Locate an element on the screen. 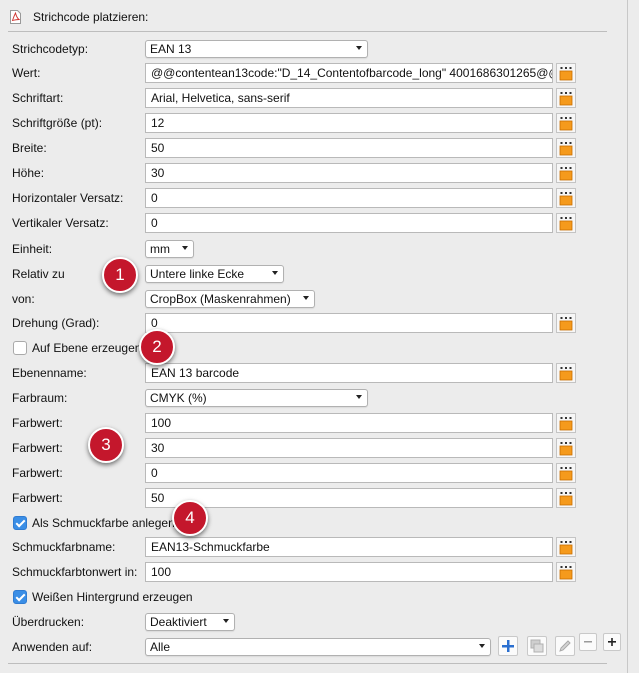  row-height: Höhe: 30 is located at coordinates (313, 173).